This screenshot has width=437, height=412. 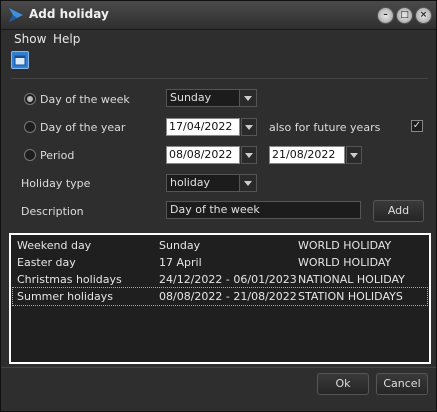 I want to click on period-start-date-dropdown, so click(x=249, y=155).